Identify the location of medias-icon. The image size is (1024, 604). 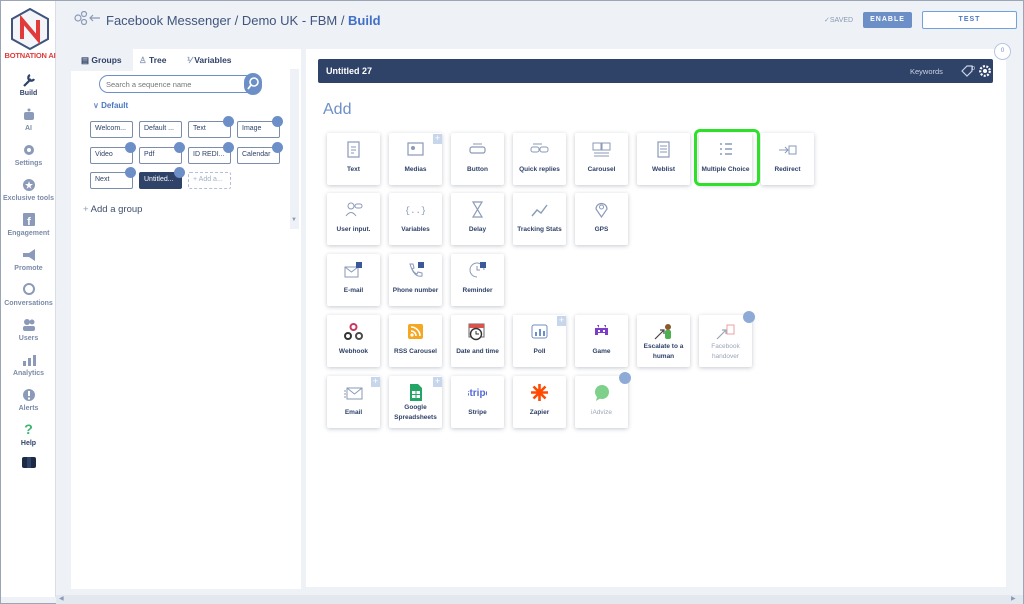
(415, 149).